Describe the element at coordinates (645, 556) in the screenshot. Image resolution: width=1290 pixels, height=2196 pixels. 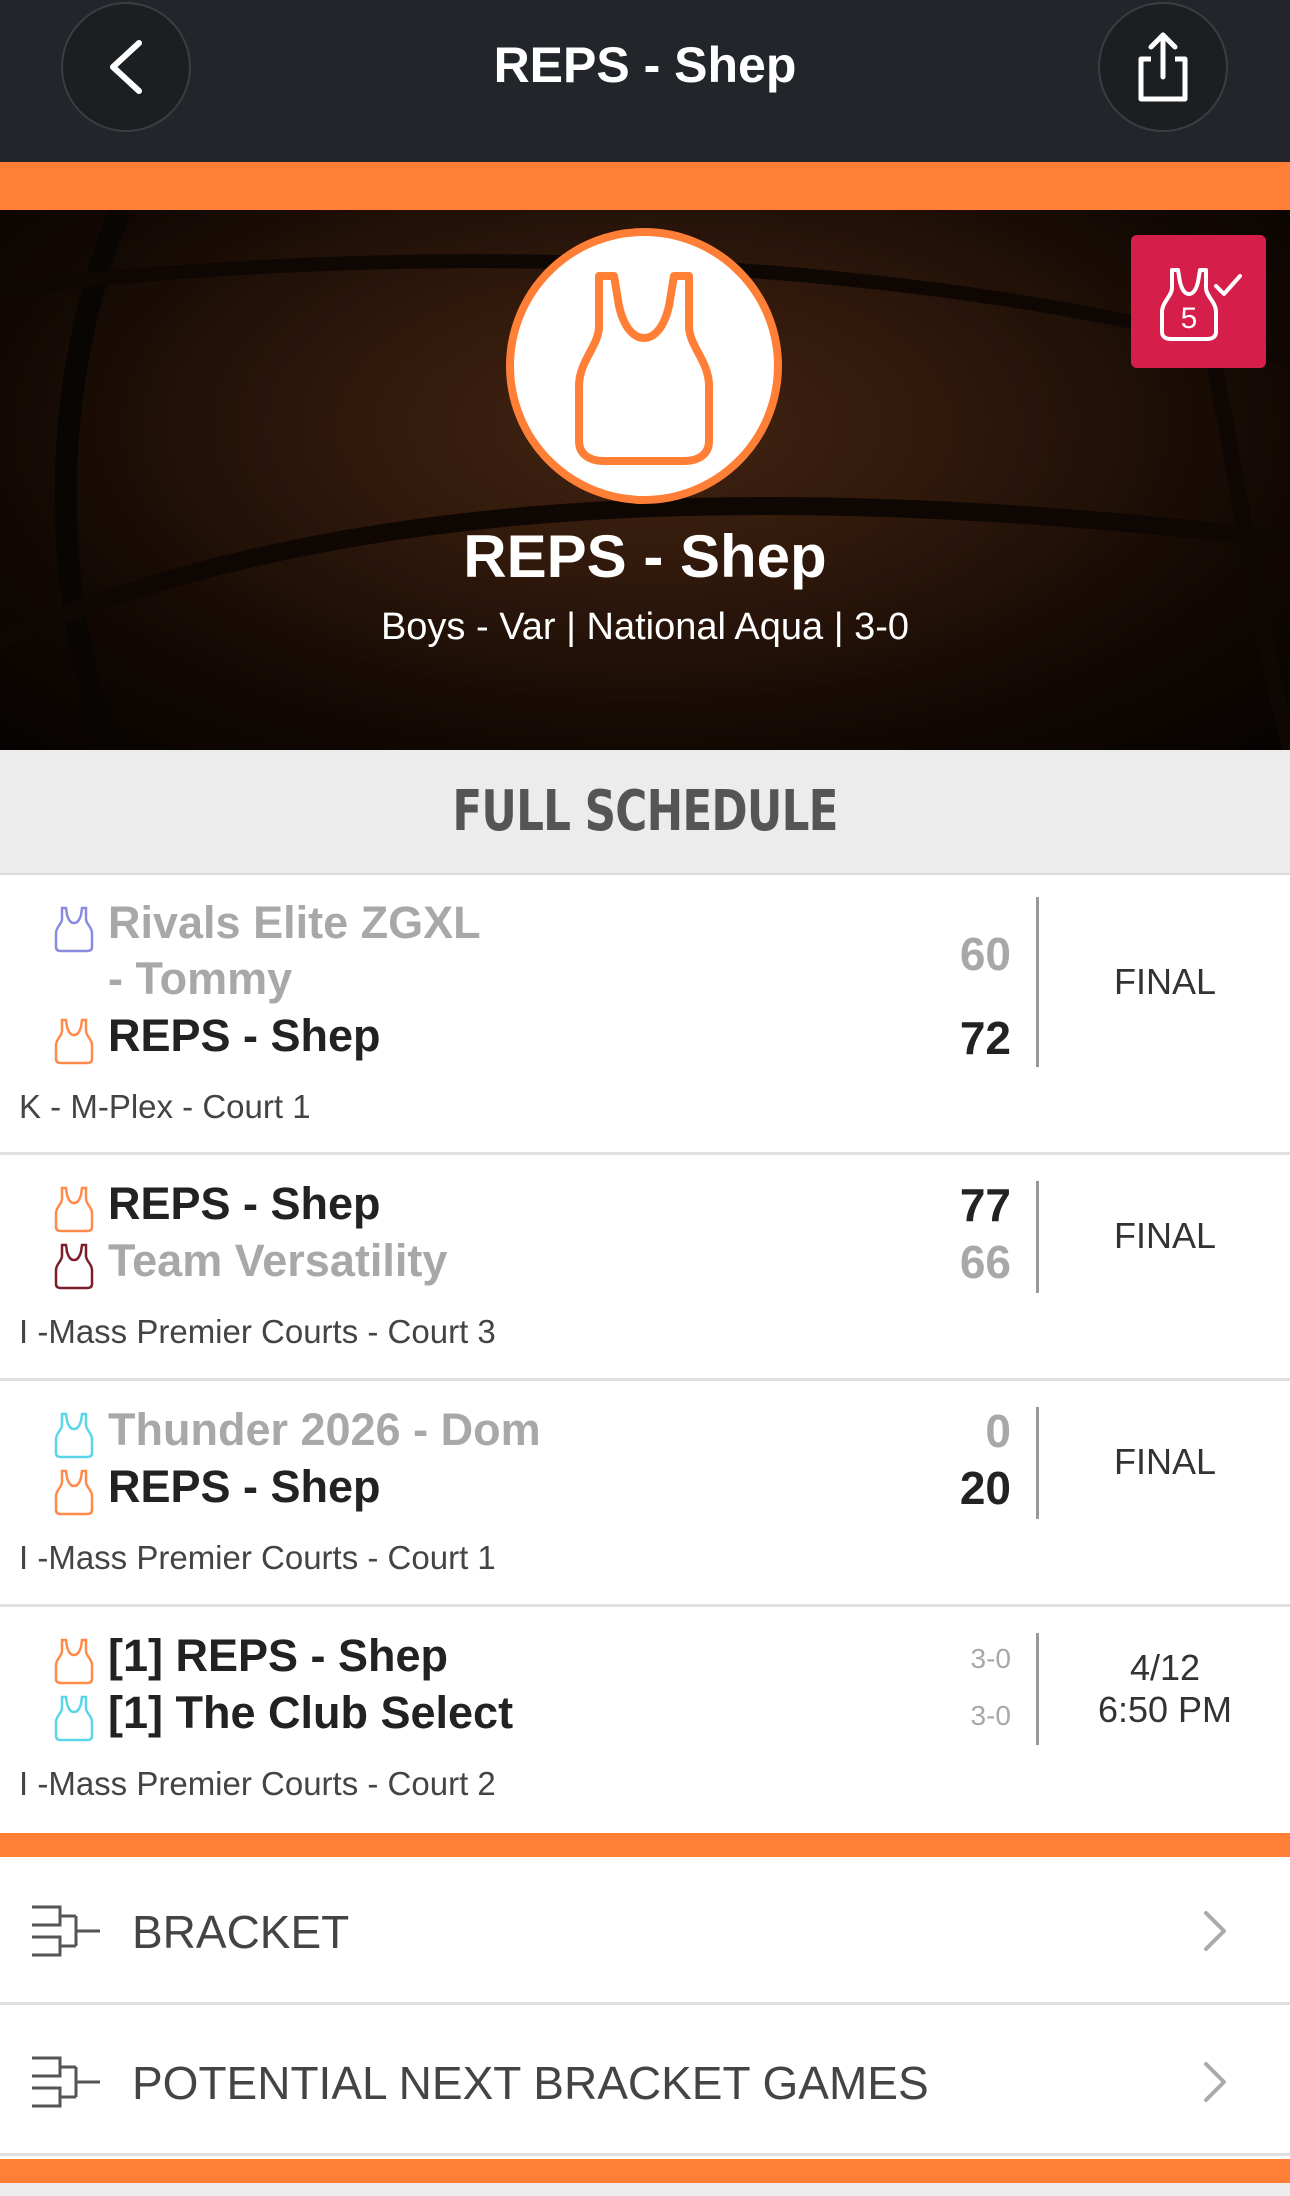
I see `team-name: REPS - Shep` at that location.